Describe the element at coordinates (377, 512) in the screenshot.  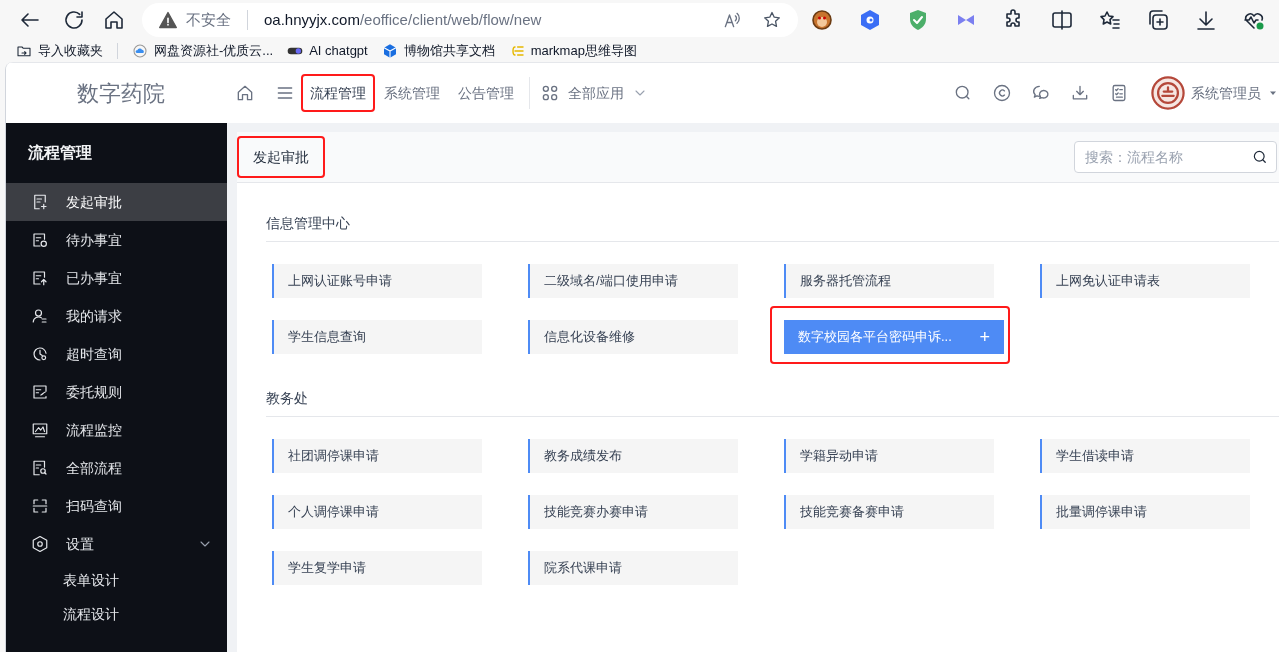
I see `flow-card: 个人调停课申请` at that location.